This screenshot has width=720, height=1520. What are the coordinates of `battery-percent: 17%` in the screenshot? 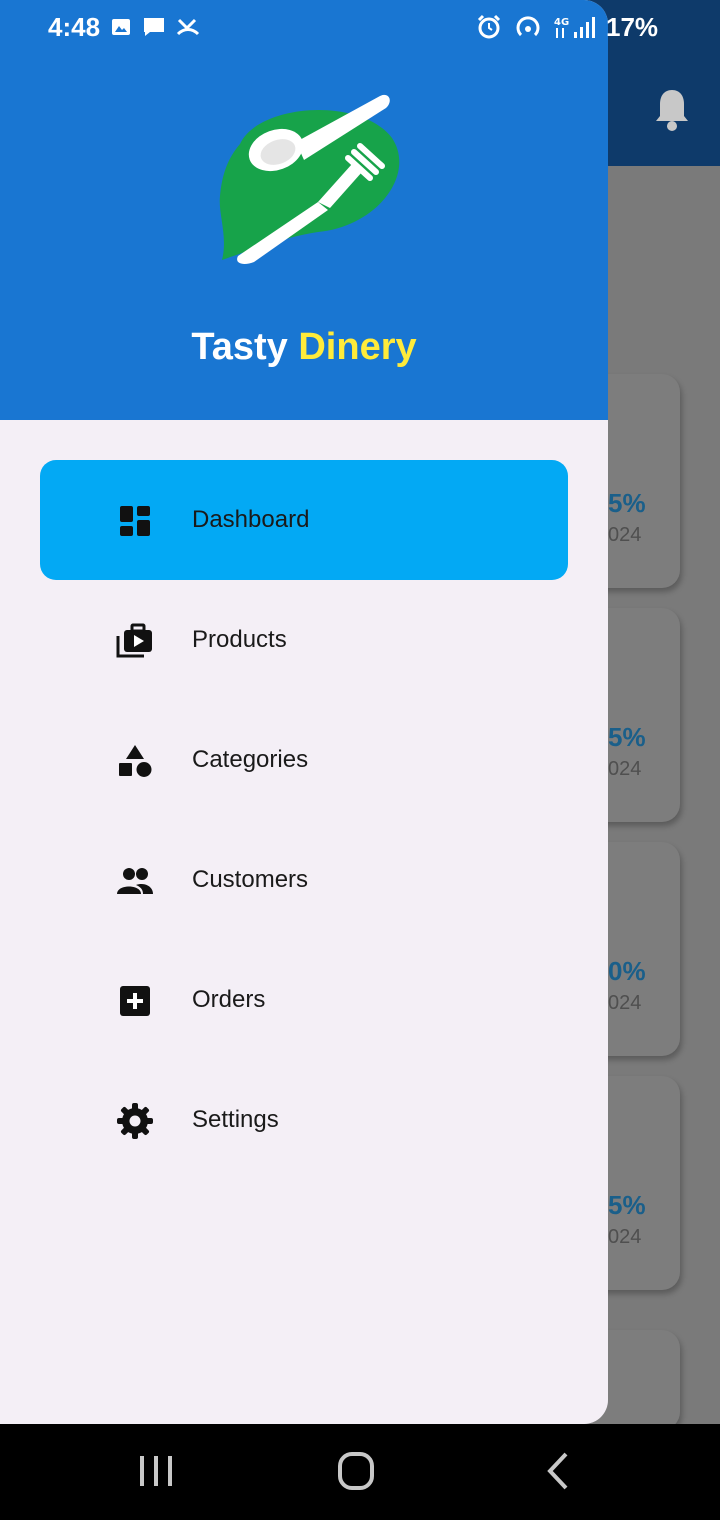 It's located at (632, 27).